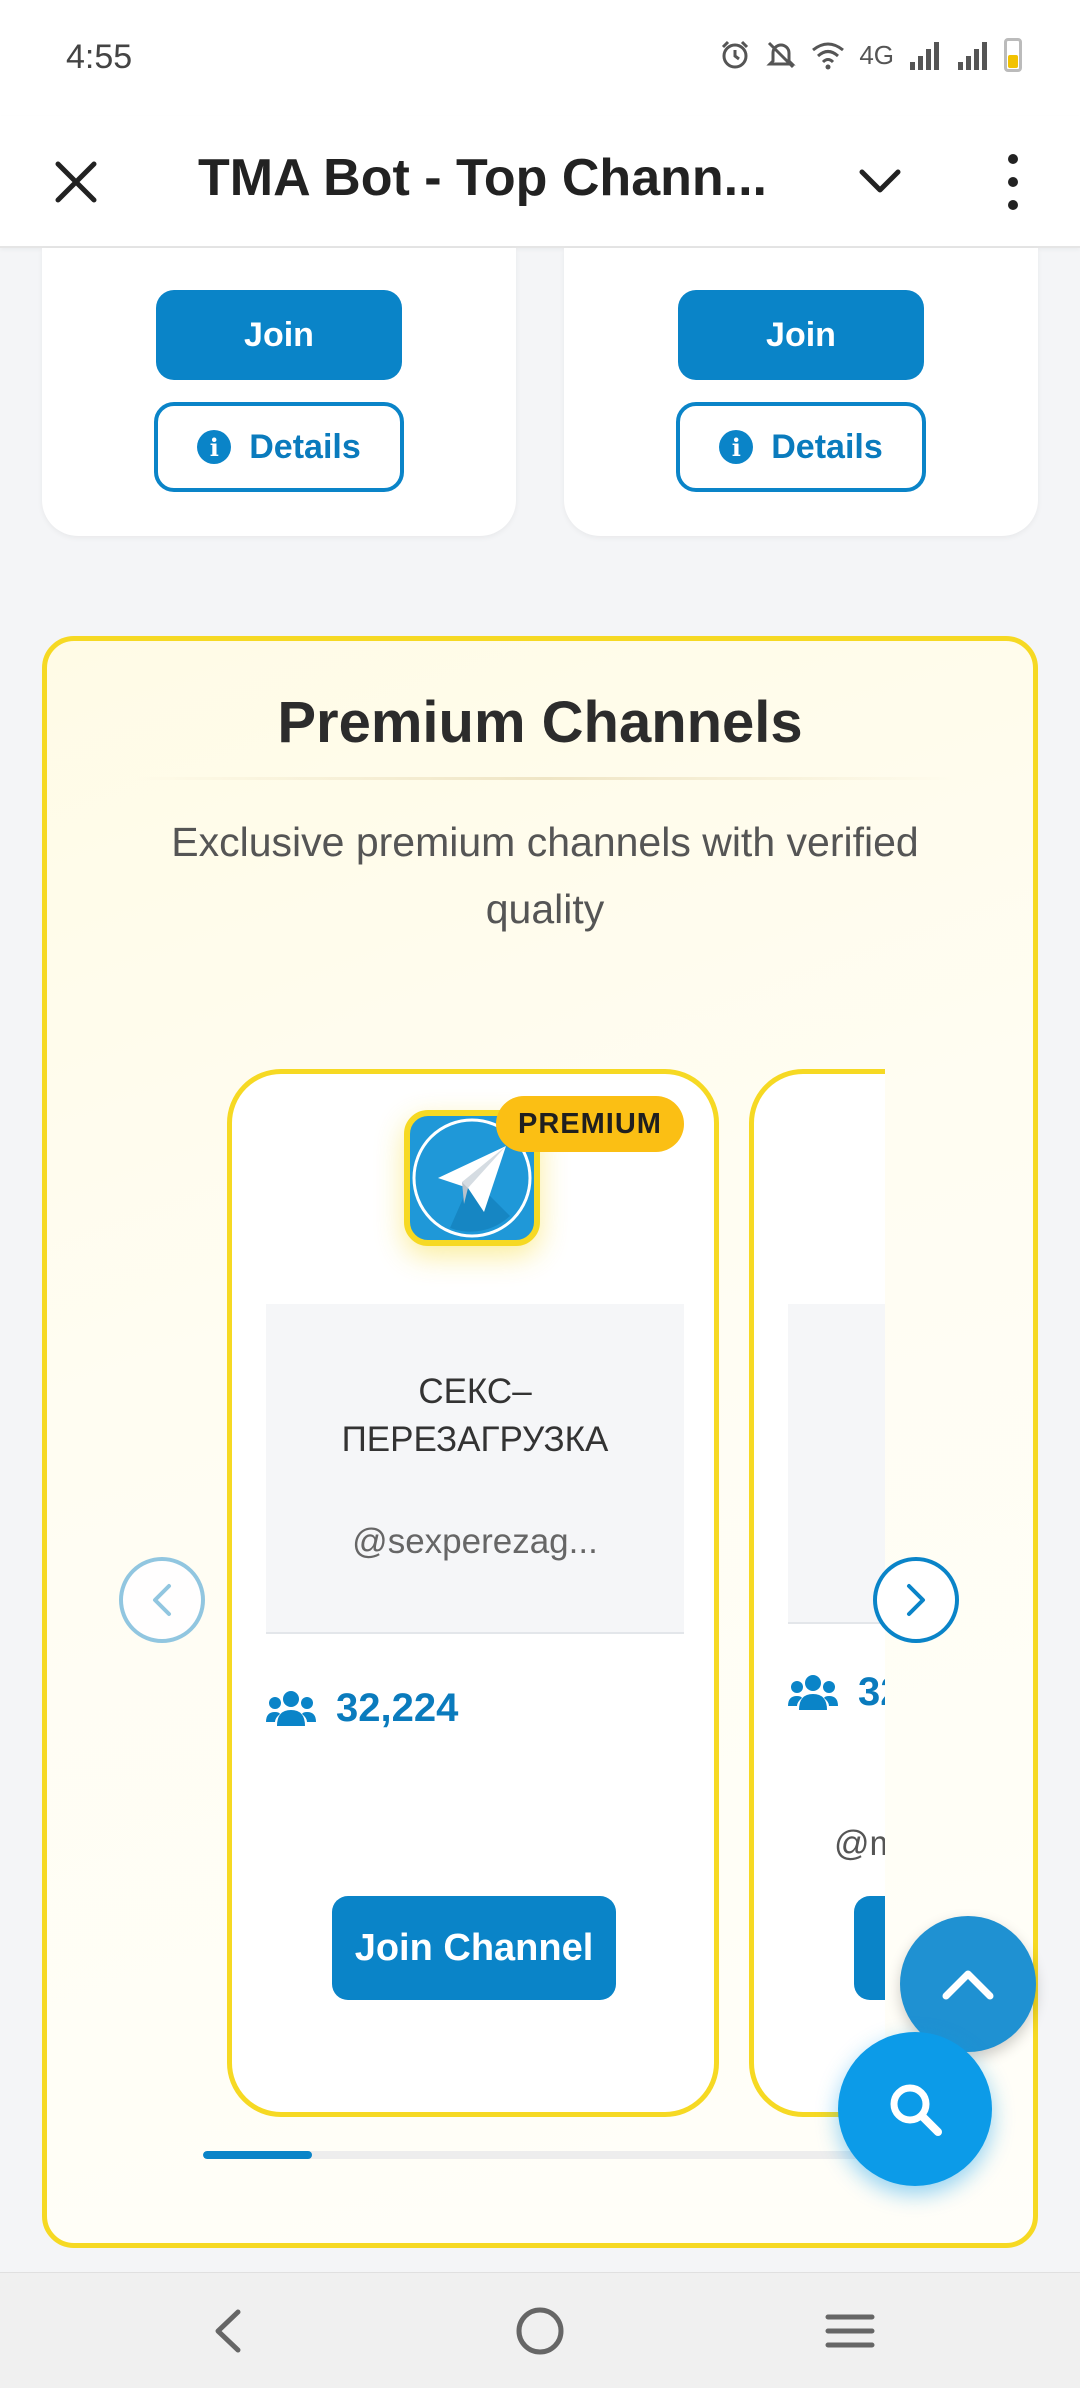 The height and width of the screenshot is (2388, 1080). What do you see at coordinates (1013, 159) in the screenshot?
I see `more-vert-icon` at bounding box center [1013, 159].